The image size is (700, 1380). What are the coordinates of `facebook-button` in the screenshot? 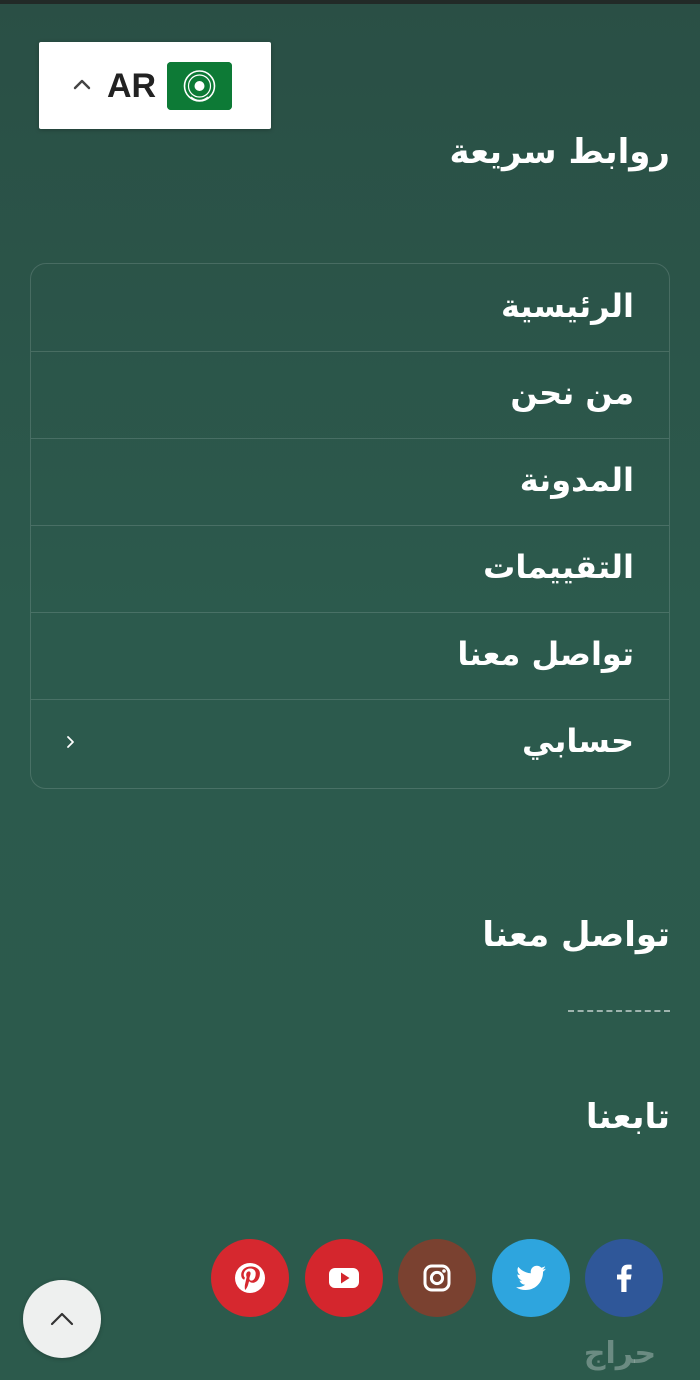 It's located at (624, 1278).